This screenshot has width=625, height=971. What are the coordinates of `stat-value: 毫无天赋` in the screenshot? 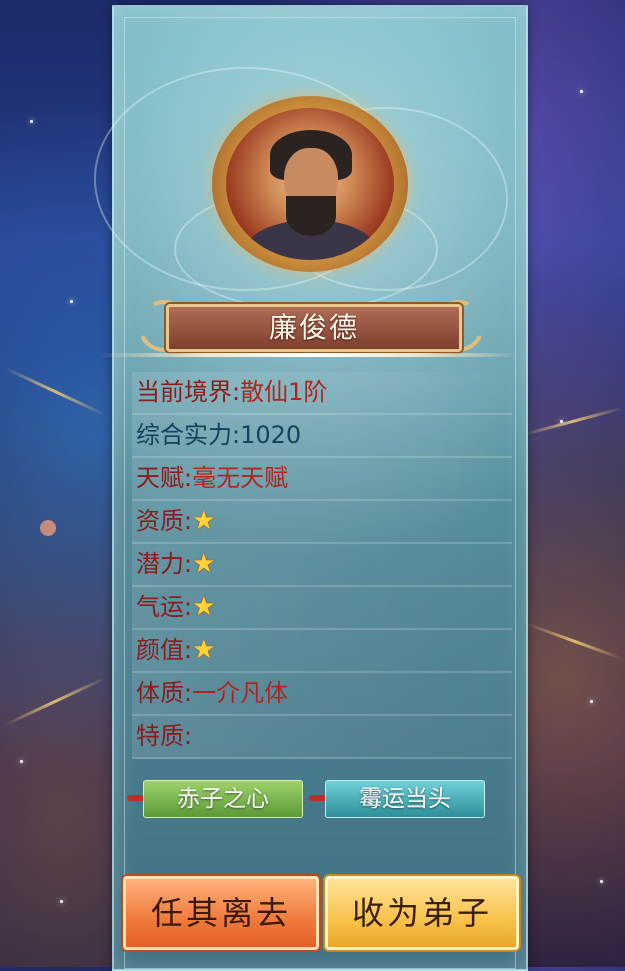 It's located at (240, 478).